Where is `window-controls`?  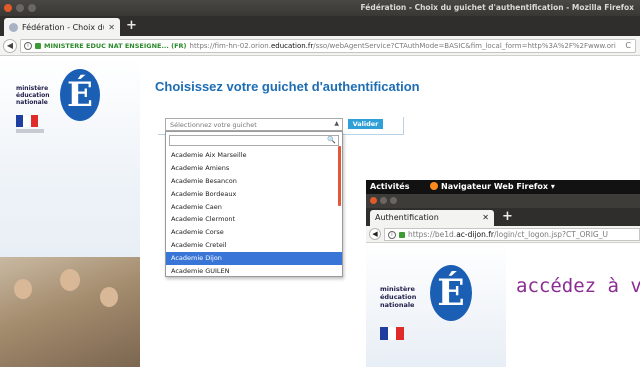
window-controls is located at coordinates (20, 8).